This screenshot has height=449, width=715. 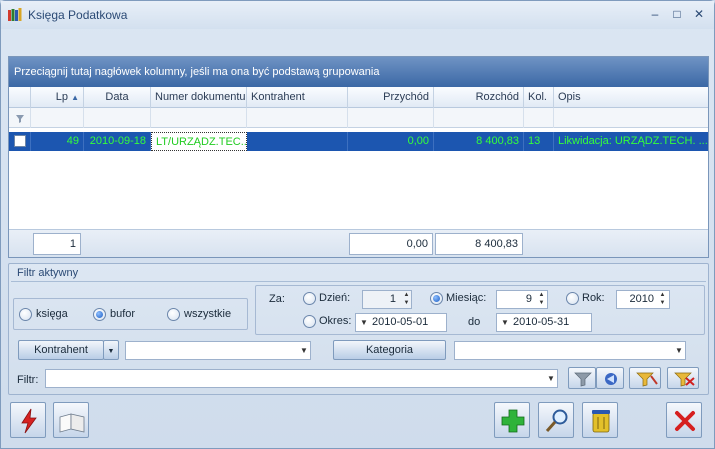 I want to click on kontrahent-dropdown-button: ▼, so click(x=111, y=350).